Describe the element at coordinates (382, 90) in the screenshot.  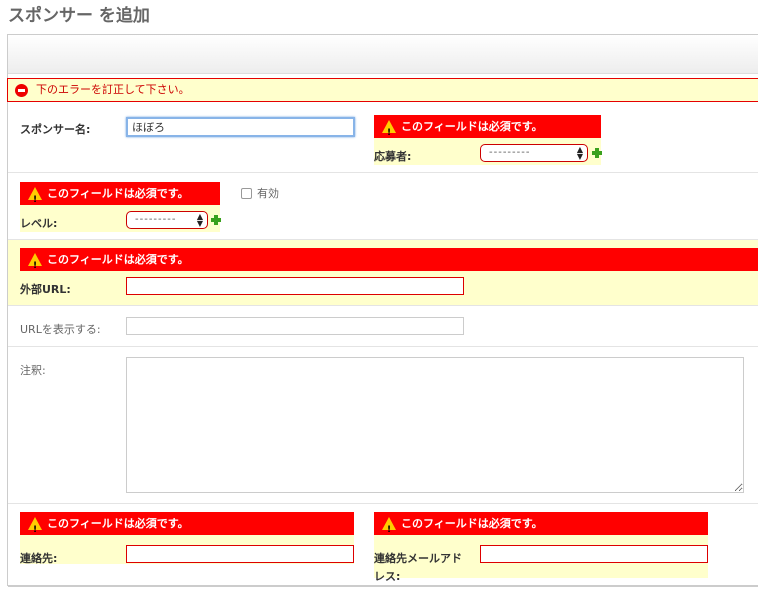
I see `error-note: 下のエラーを訂正して下さい。` at that location.